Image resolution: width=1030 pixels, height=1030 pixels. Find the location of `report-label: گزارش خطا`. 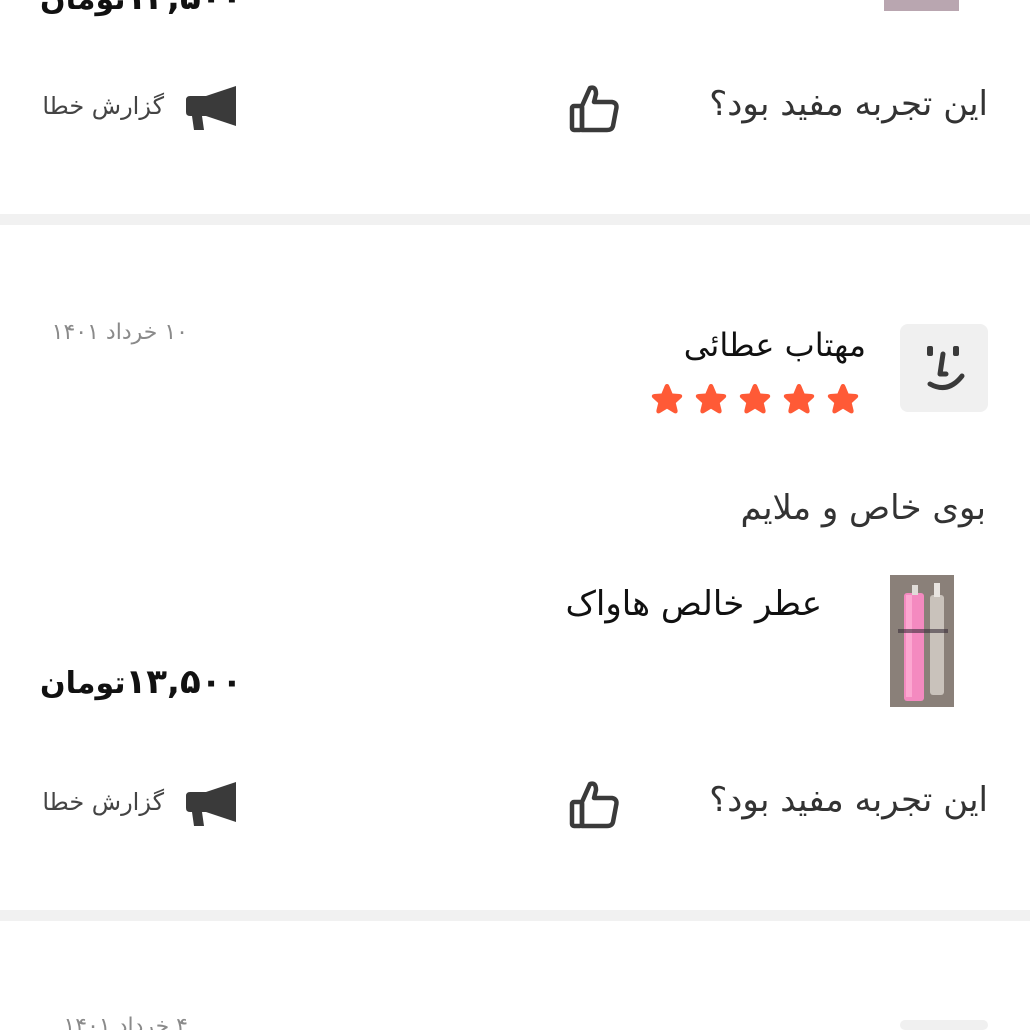

report-label: گزارش خطا is located at coordinates (103, 802).